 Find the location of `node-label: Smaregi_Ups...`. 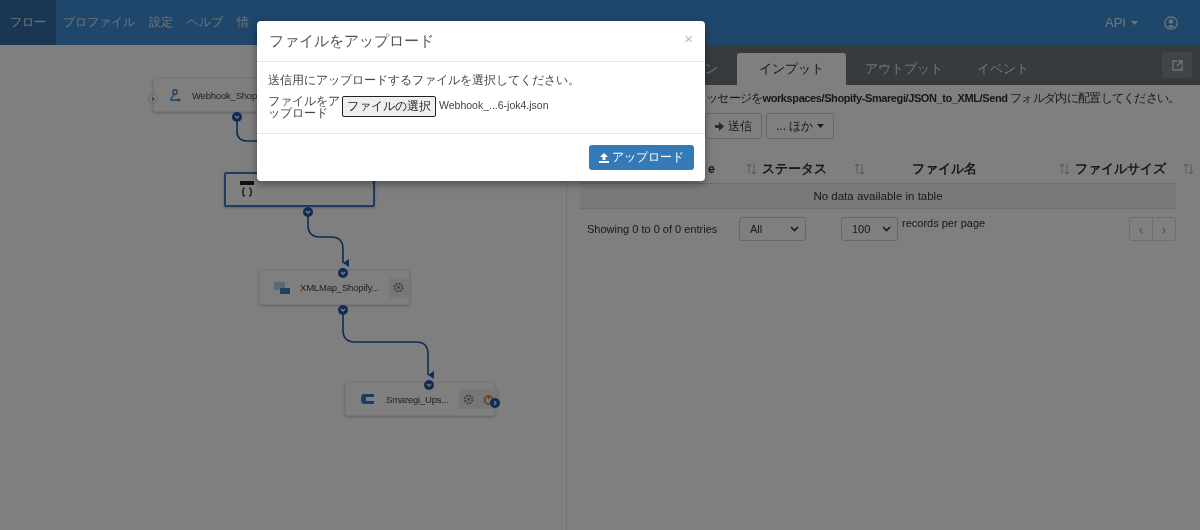

node-label: Smaregi_Ups... is located at coordinates (417, 399).